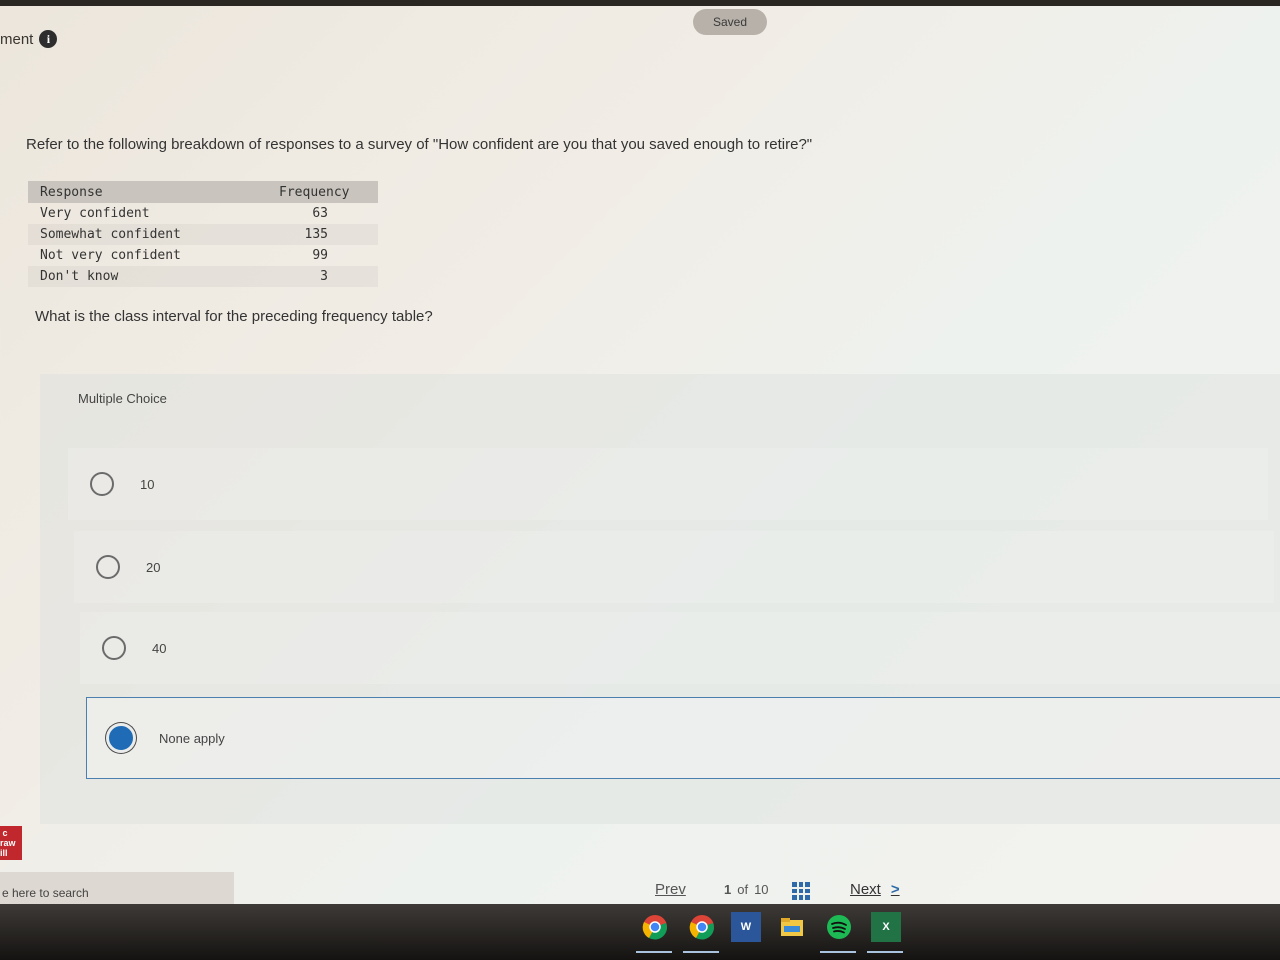 The image size is (1280, 960). I want to click on table-cell-response: Very confident, so click(95, 213).